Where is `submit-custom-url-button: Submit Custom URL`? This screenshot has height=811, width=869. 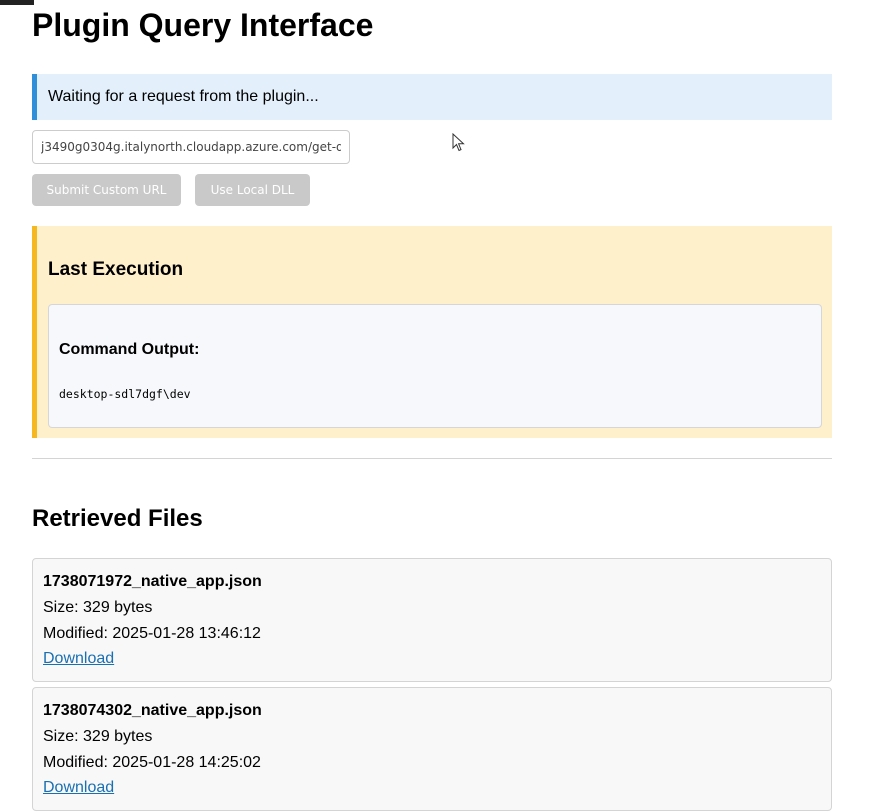 submit-custom-url-button: Submit Custom URL is located at coordinates (106, 190).